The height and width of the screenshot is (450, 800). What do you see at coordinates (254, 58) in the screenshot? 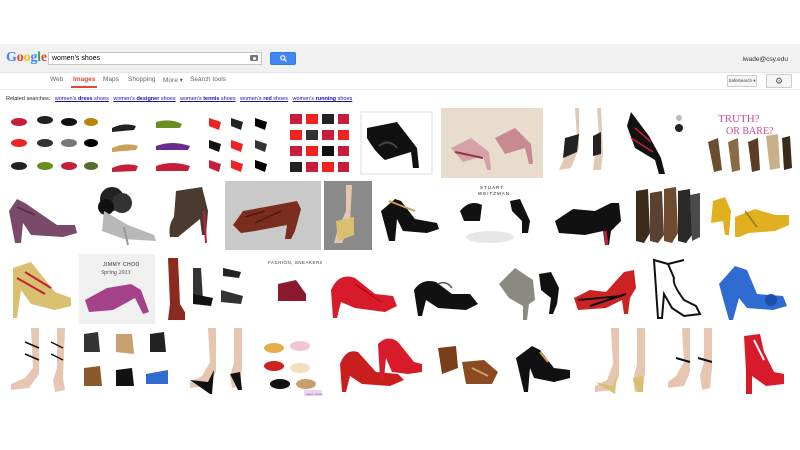
I see `camera-icon` at bounding box center [254, 58].